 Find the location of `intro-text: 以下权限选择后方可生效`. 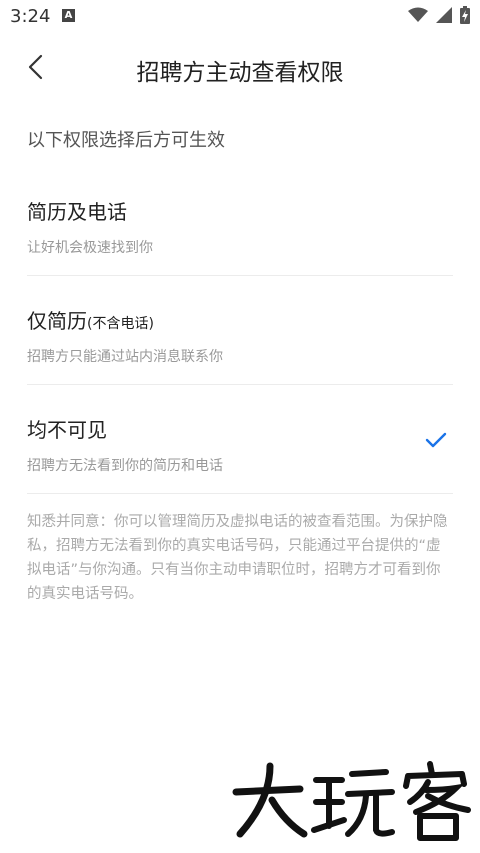

intro-text: 以下权限选择后方可生效 is located at coordinates (126, 140).